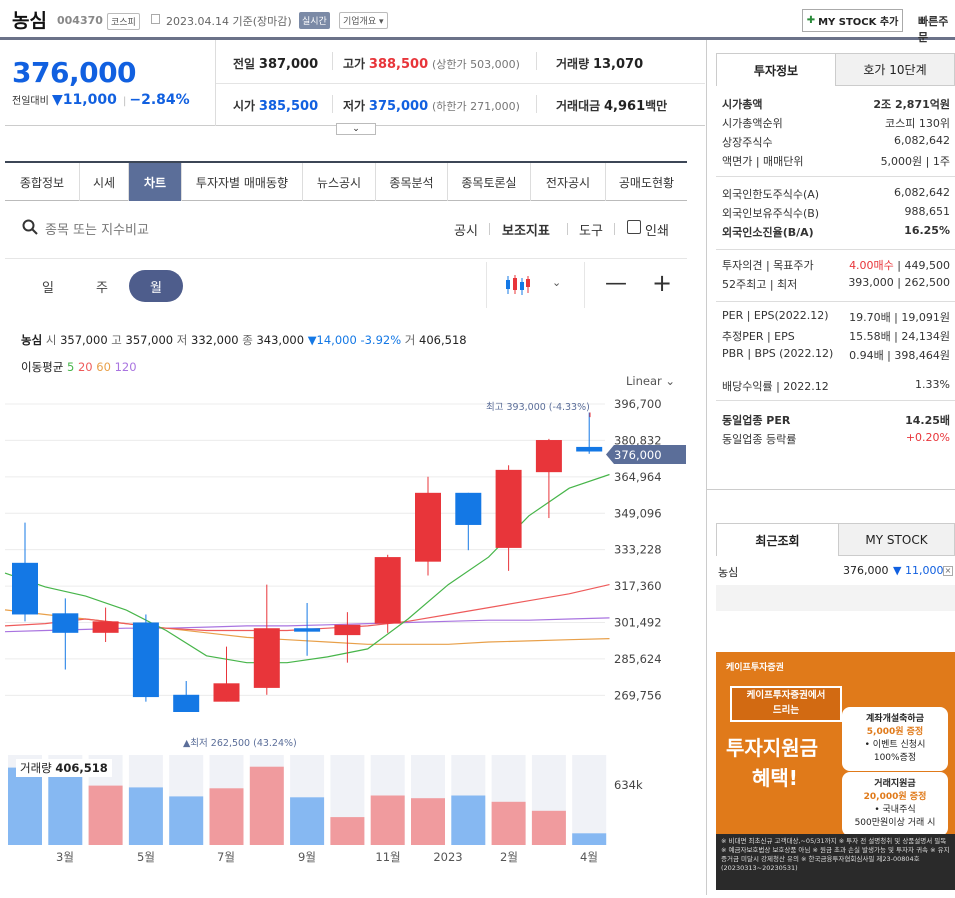 Image resolution: width=955 pixels, height=898 pixels. What do you see at coordinates (538, 407) in the screenshot?
I see `max-price-label: 최고 393,000 (-4.33%)` at bounding box center [538, 407].